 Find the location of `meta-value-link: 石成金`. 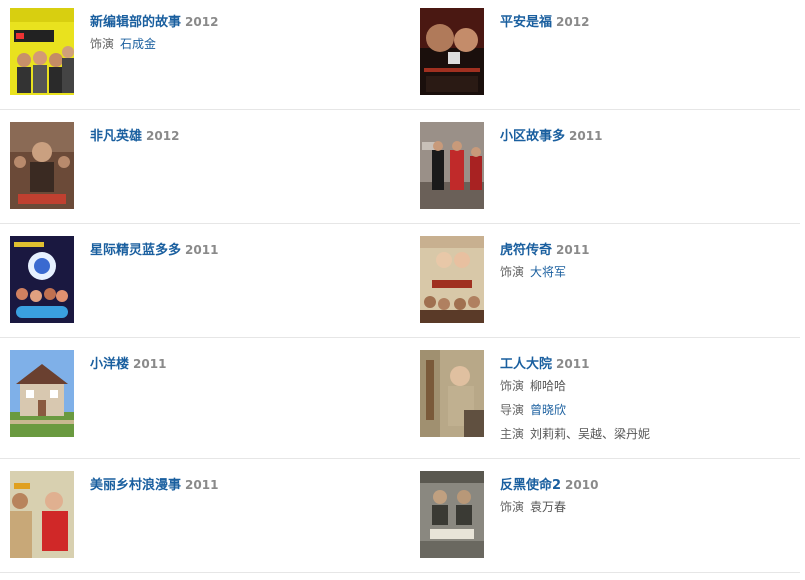

meta-value-link: 石成金 is located at coordinates (138, 44).